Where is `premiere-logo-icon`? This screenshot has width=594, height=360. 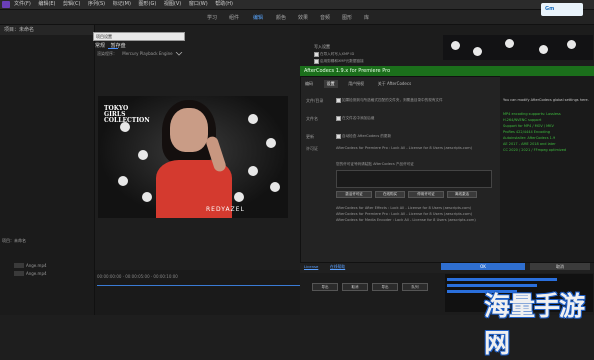 premiere-logo-icon is located at coordinates (6, 4).